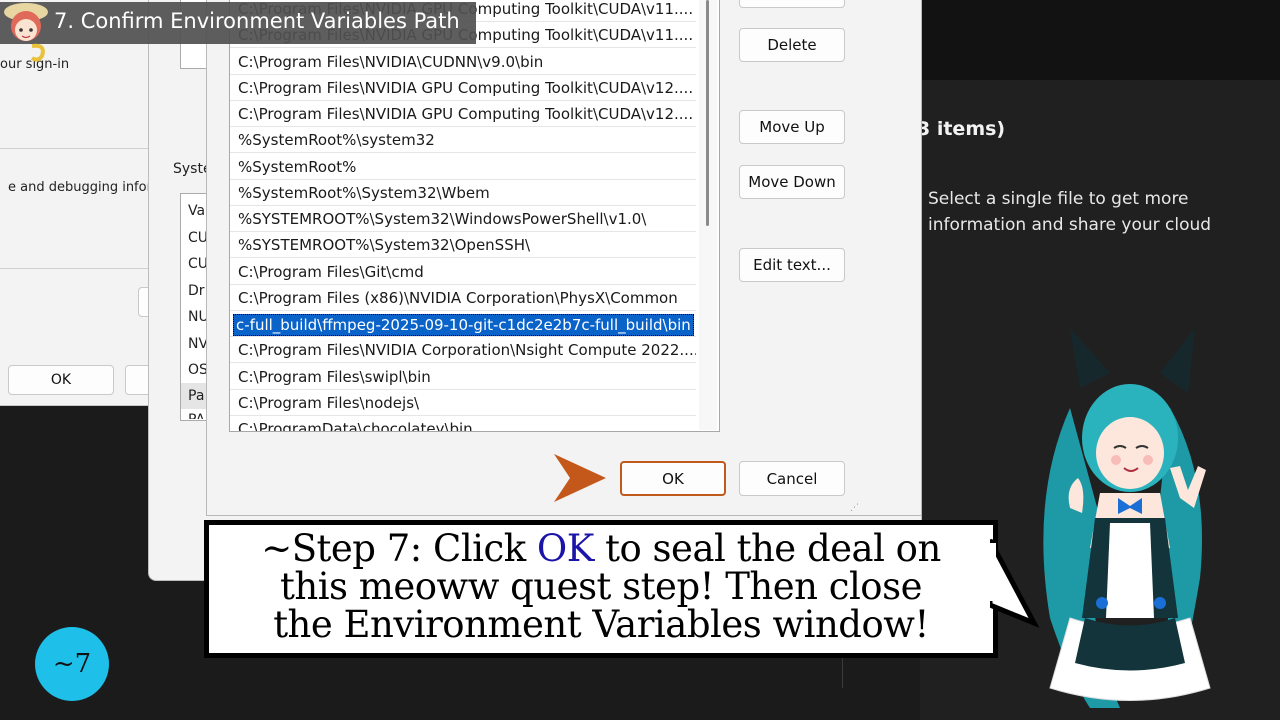 The height and width of the screenshot is (720, 1280). I want to click on path-row: %SystemRoot%, so click(463, 167).